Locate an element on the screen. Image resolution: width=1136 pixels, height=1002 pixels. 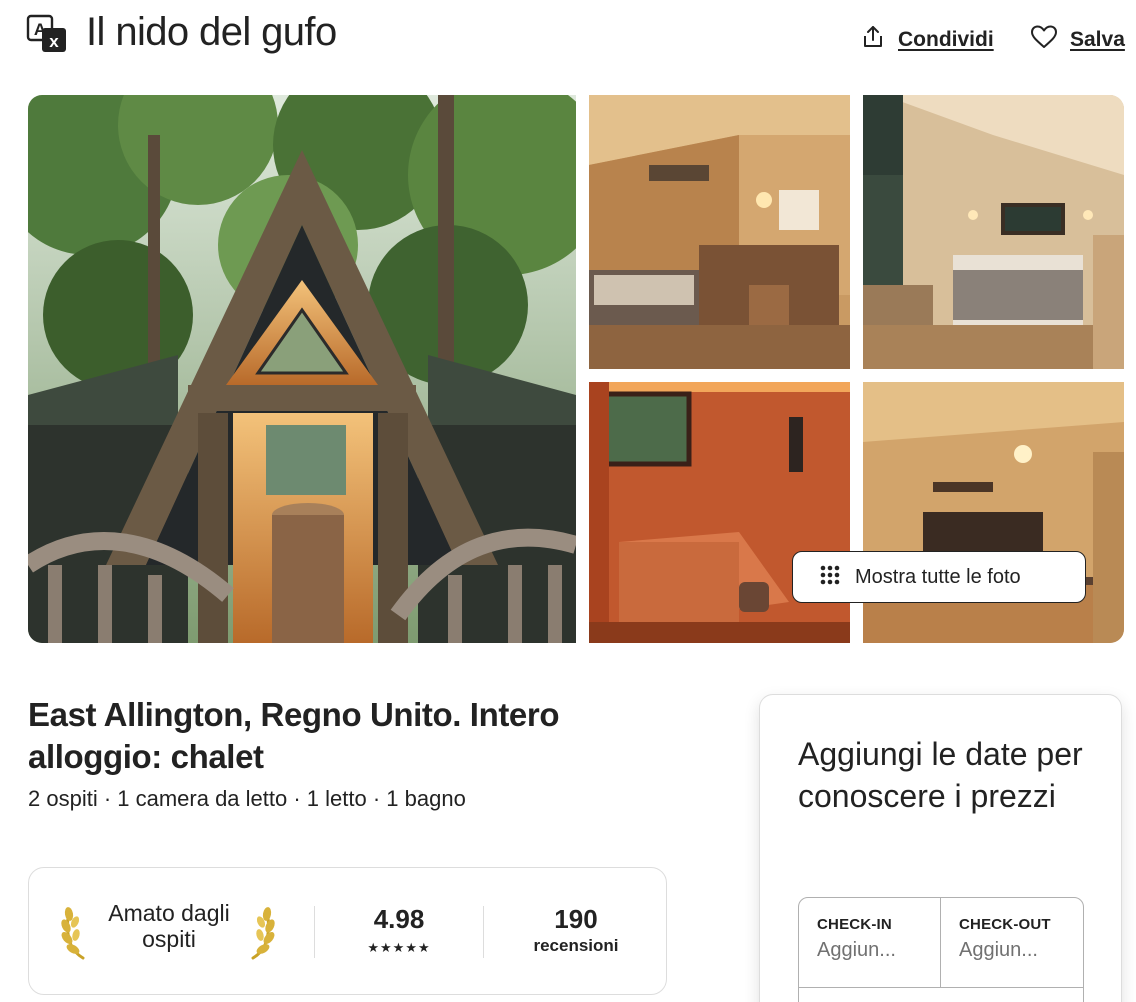
laurel-right-icon is located at coordinates (260, 932).